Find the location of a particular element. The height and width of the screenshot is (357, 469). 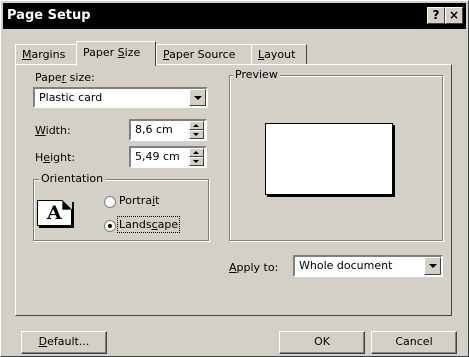

apply-to-value: Whole document is located at coordinates (346, 265).